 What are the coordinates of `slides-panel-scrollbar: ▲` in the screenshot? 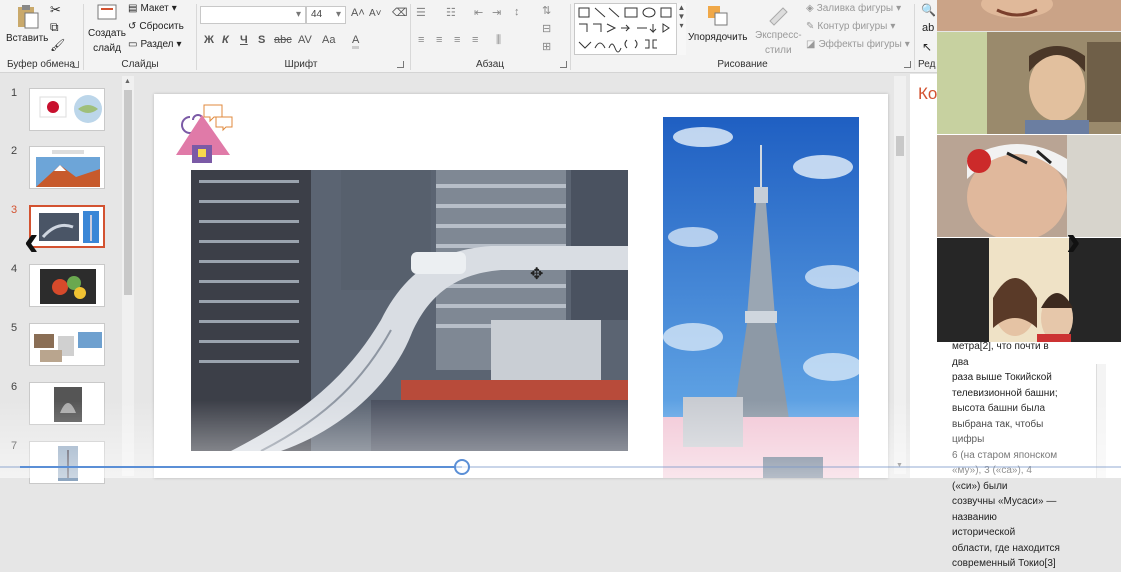 It's located at (128, 276).